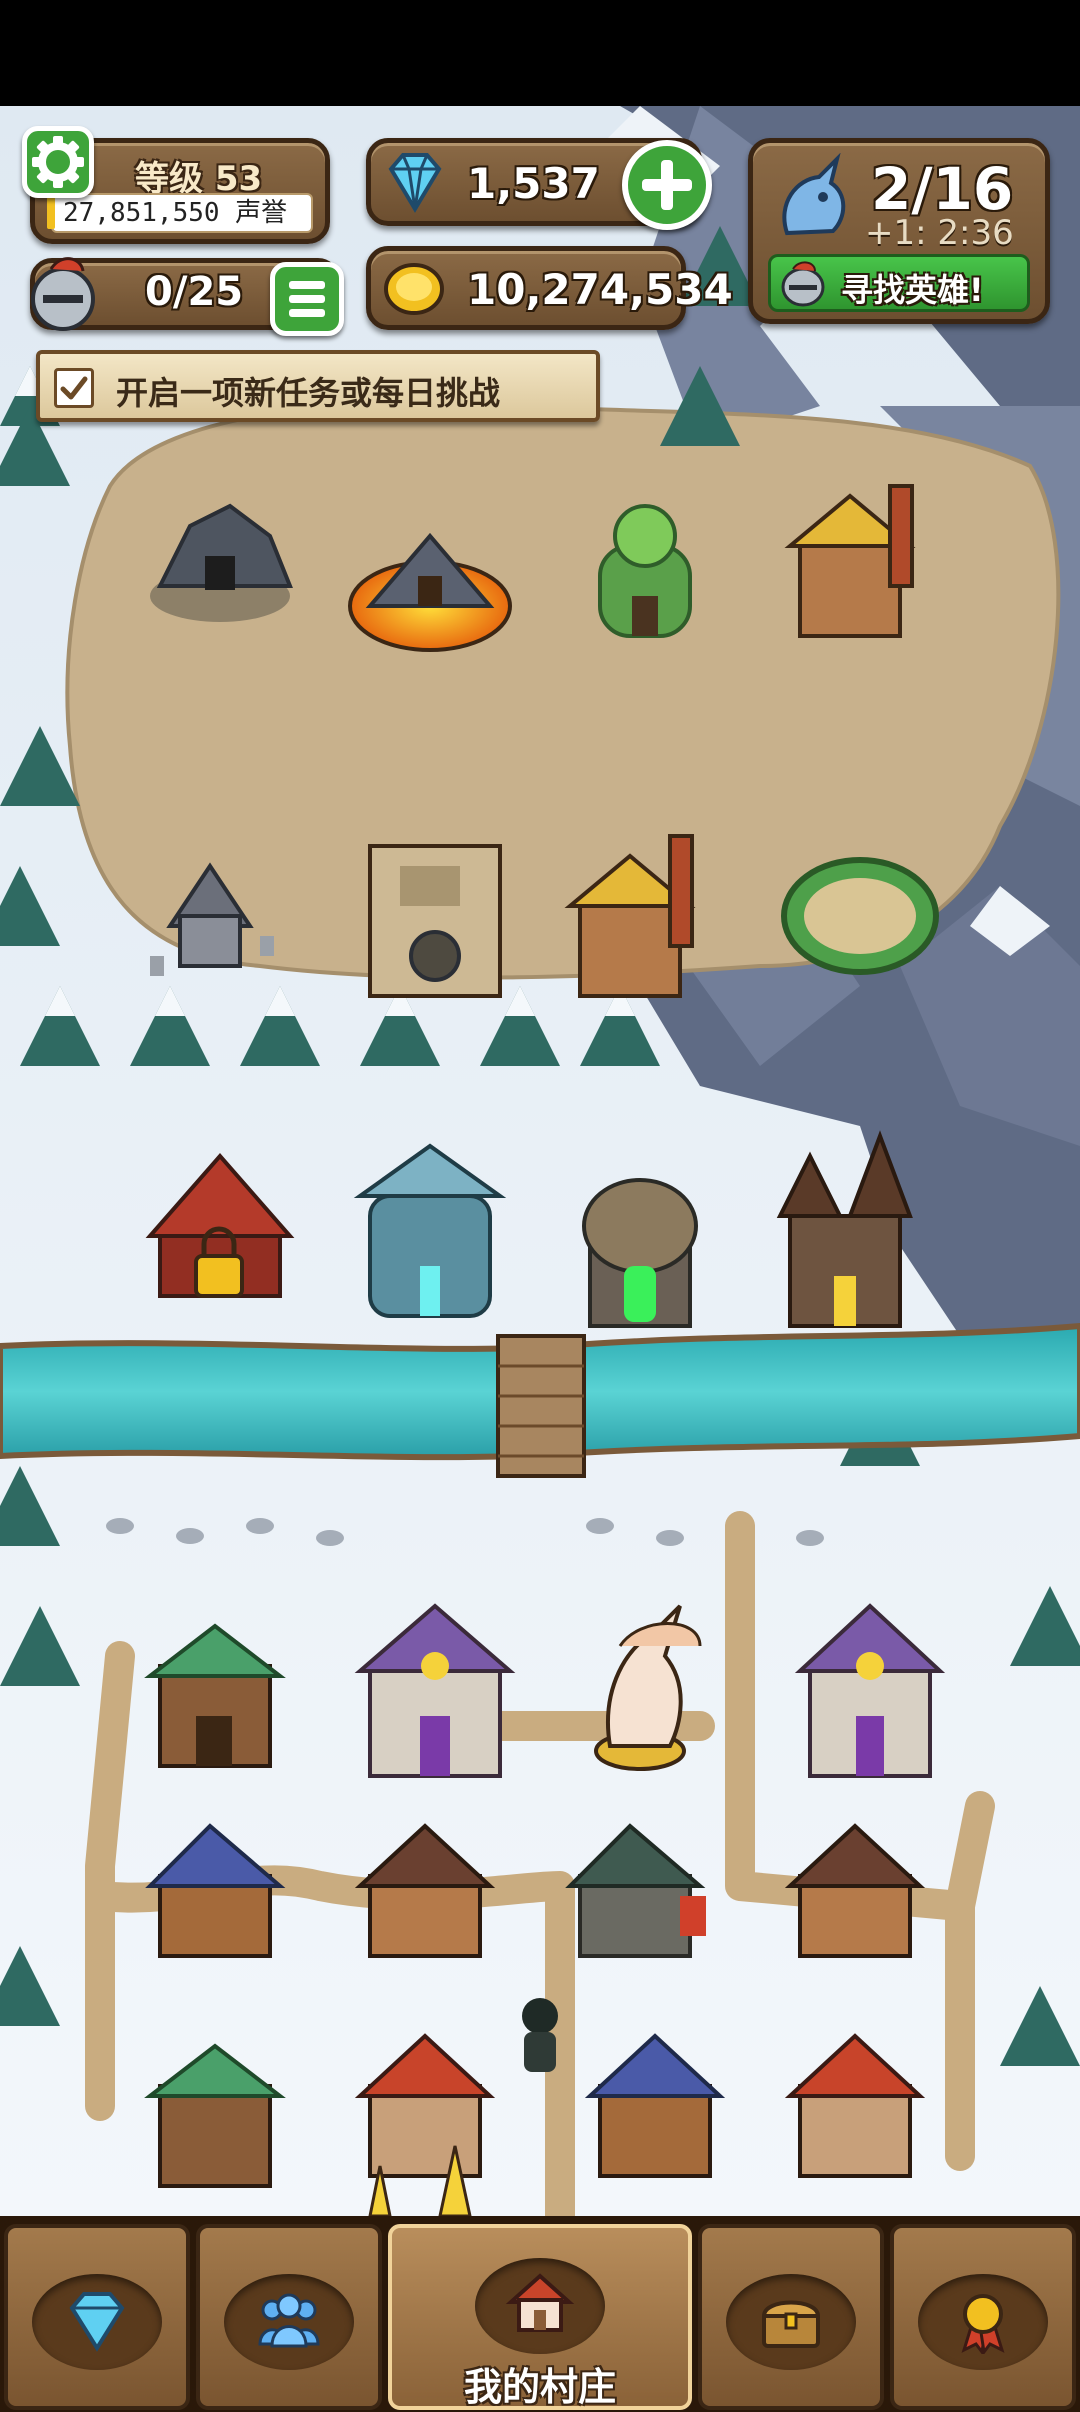  What do you see at coordinates (600, 289) in the screenshot?
I see `gold-value: 10,274,534` at bounding box center [600, 289].